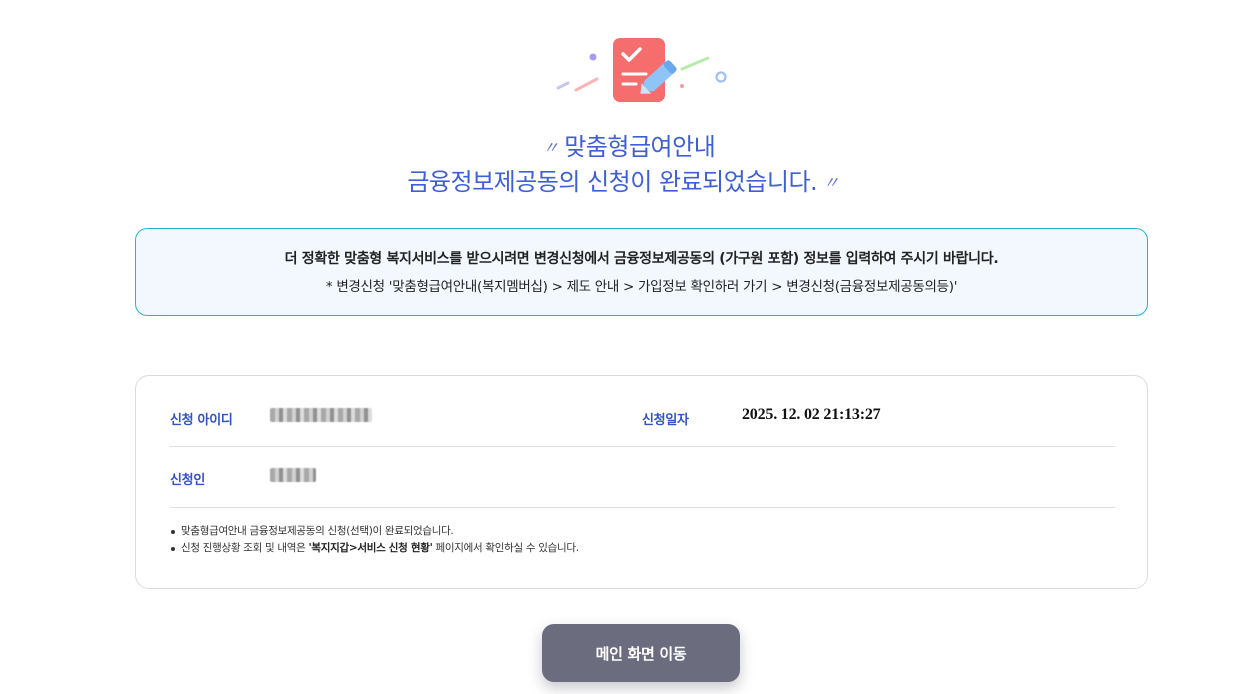 The width and height of the screenshot is (1252, 694). I want to click on checklist-pencil-icon, so click(641, 70).